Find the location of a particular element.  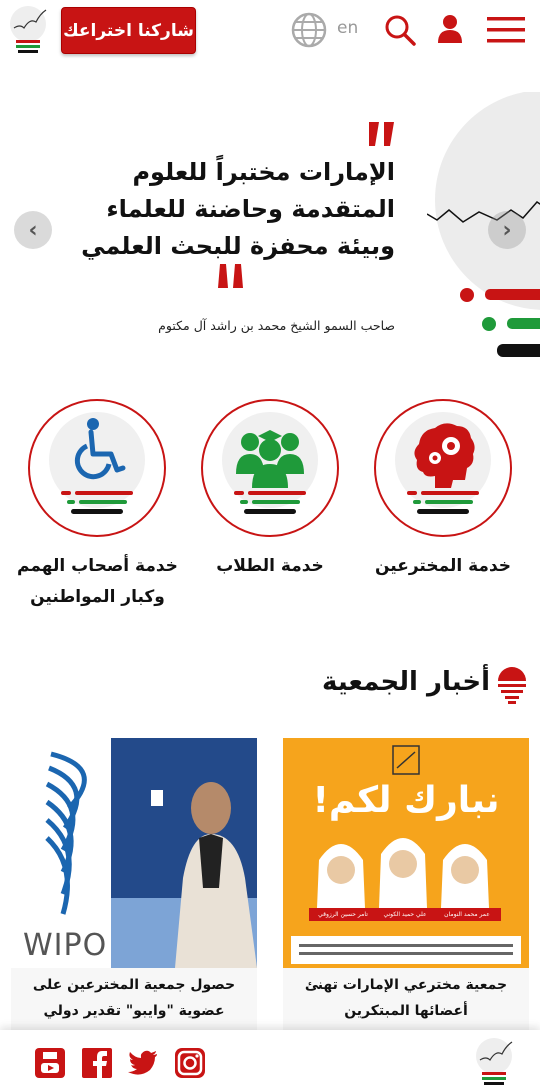

congrats-graphic is located at coordinates (406, 854).